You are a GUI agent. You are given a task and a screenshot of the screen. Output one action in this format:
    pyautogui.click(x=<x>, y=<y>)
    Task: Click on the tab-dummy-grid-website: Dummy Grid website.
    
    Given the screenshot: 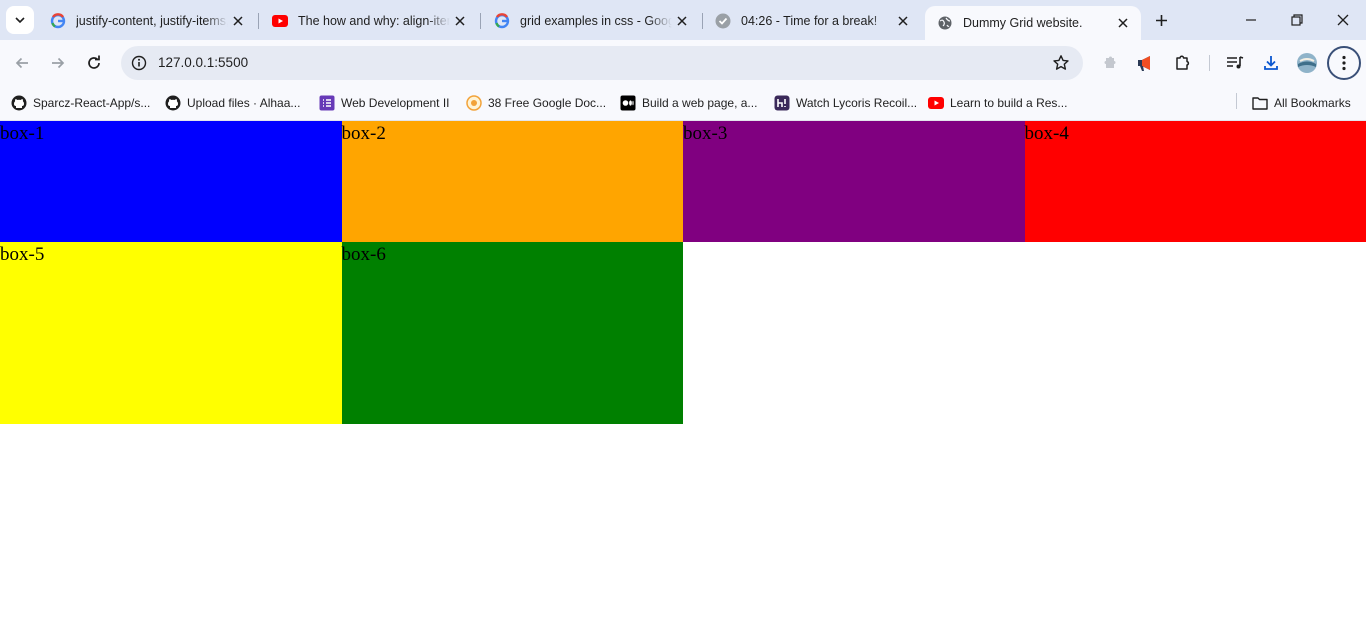 What is the action you would take?
    pyautogui.click(x=1033, y=23)
    